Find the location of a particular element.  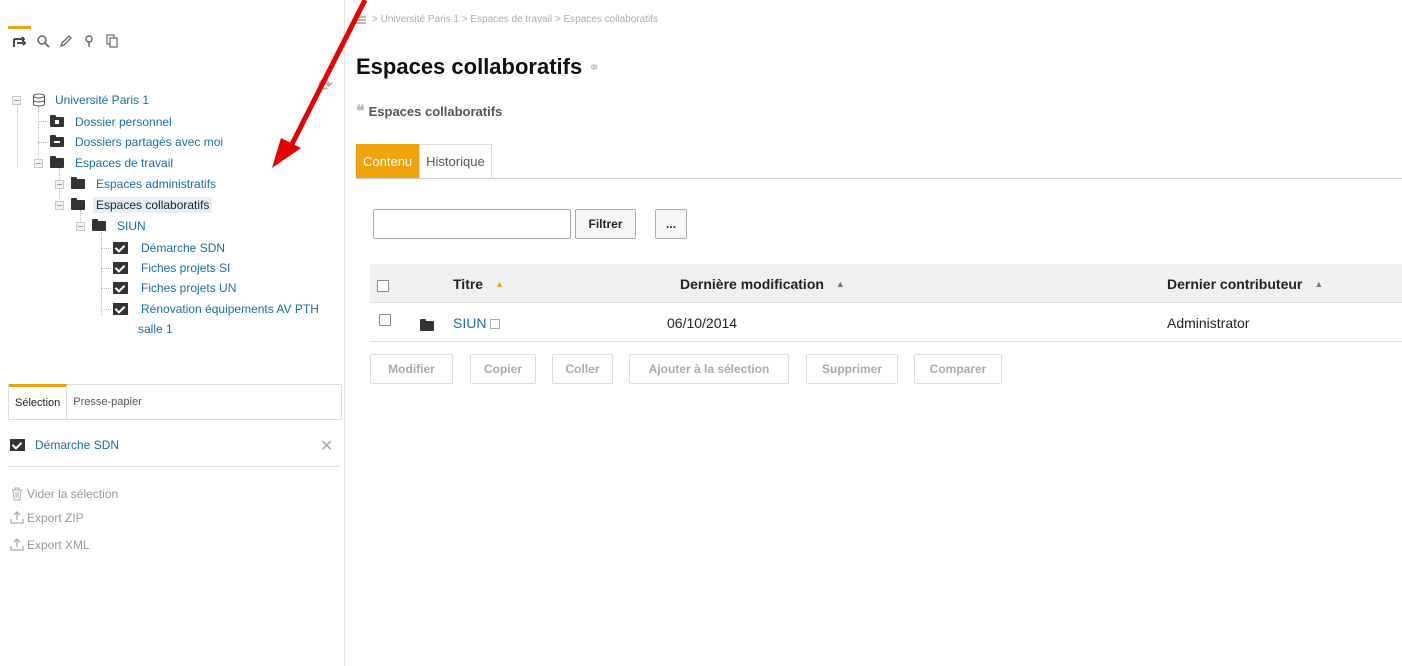

tree-node-renovation: Rénovation équipements AV PTH is located at coordinates (217, 309).